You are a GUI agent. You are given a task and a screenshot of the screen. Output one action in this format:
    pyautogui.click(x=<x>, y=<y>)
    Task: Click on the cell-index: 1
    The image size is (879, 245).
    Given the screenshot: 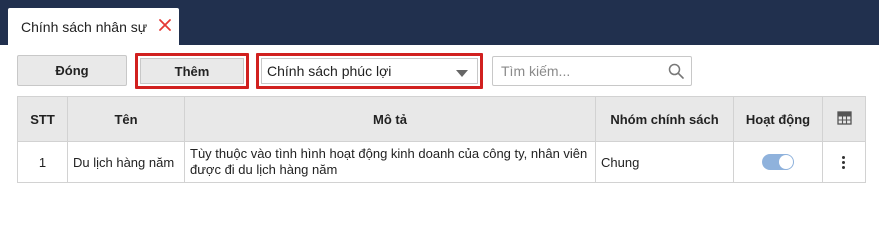 What is the action you would take?
    pyautogui.click(x=42, y=162)
    